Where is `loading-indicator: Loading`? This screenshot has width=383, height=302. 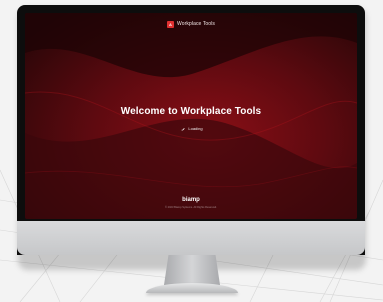 loading-indicator: Loading is located at coordinates (191, 128).